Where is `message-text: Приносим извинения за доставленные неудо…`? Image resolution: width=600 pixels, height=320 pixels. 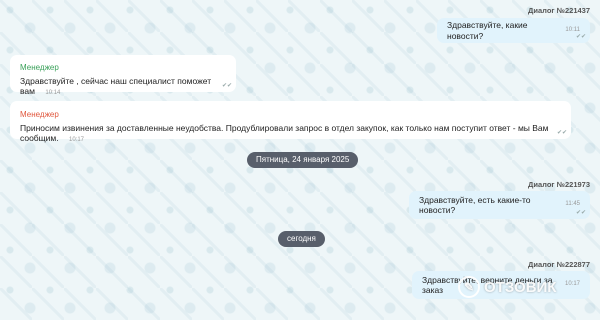
message-text: Приносим извинения за доставленные неудо… is located at coordinates (284, 132).